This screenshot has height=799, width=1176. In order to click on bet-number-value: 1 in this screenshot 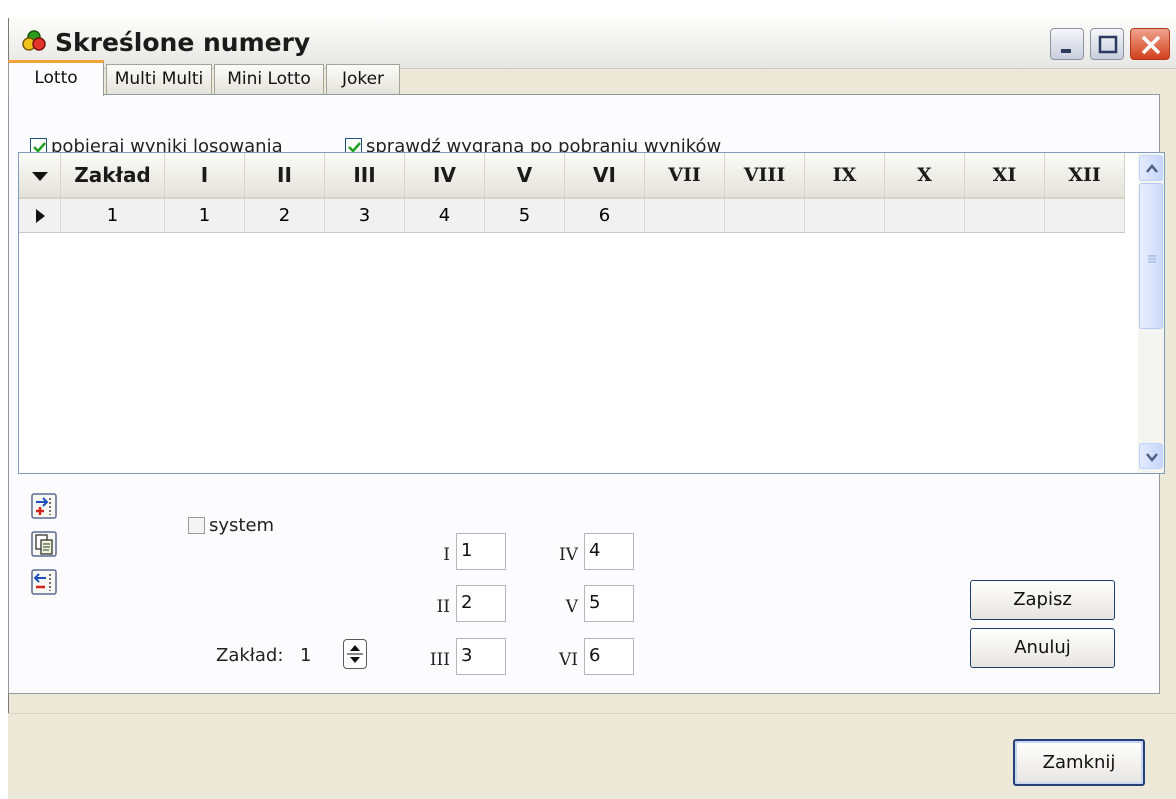, I will do `click(305, 655)`.